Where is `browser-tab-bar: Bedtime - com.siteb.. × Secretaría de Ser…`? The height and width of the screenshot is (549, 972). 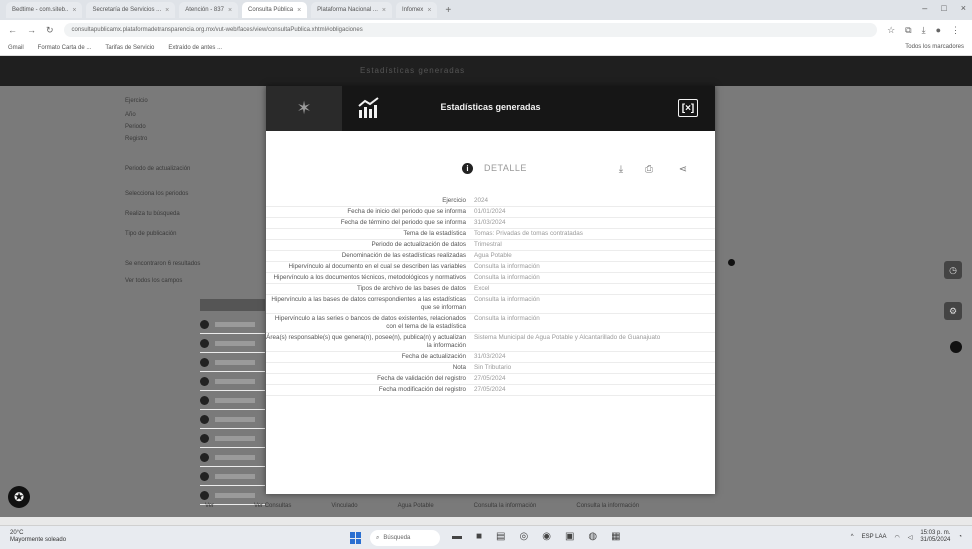
browser-tab-bar: Bedtime - com.siteb.. × Secretaría de Ser… is located at coordinates (486, 10).